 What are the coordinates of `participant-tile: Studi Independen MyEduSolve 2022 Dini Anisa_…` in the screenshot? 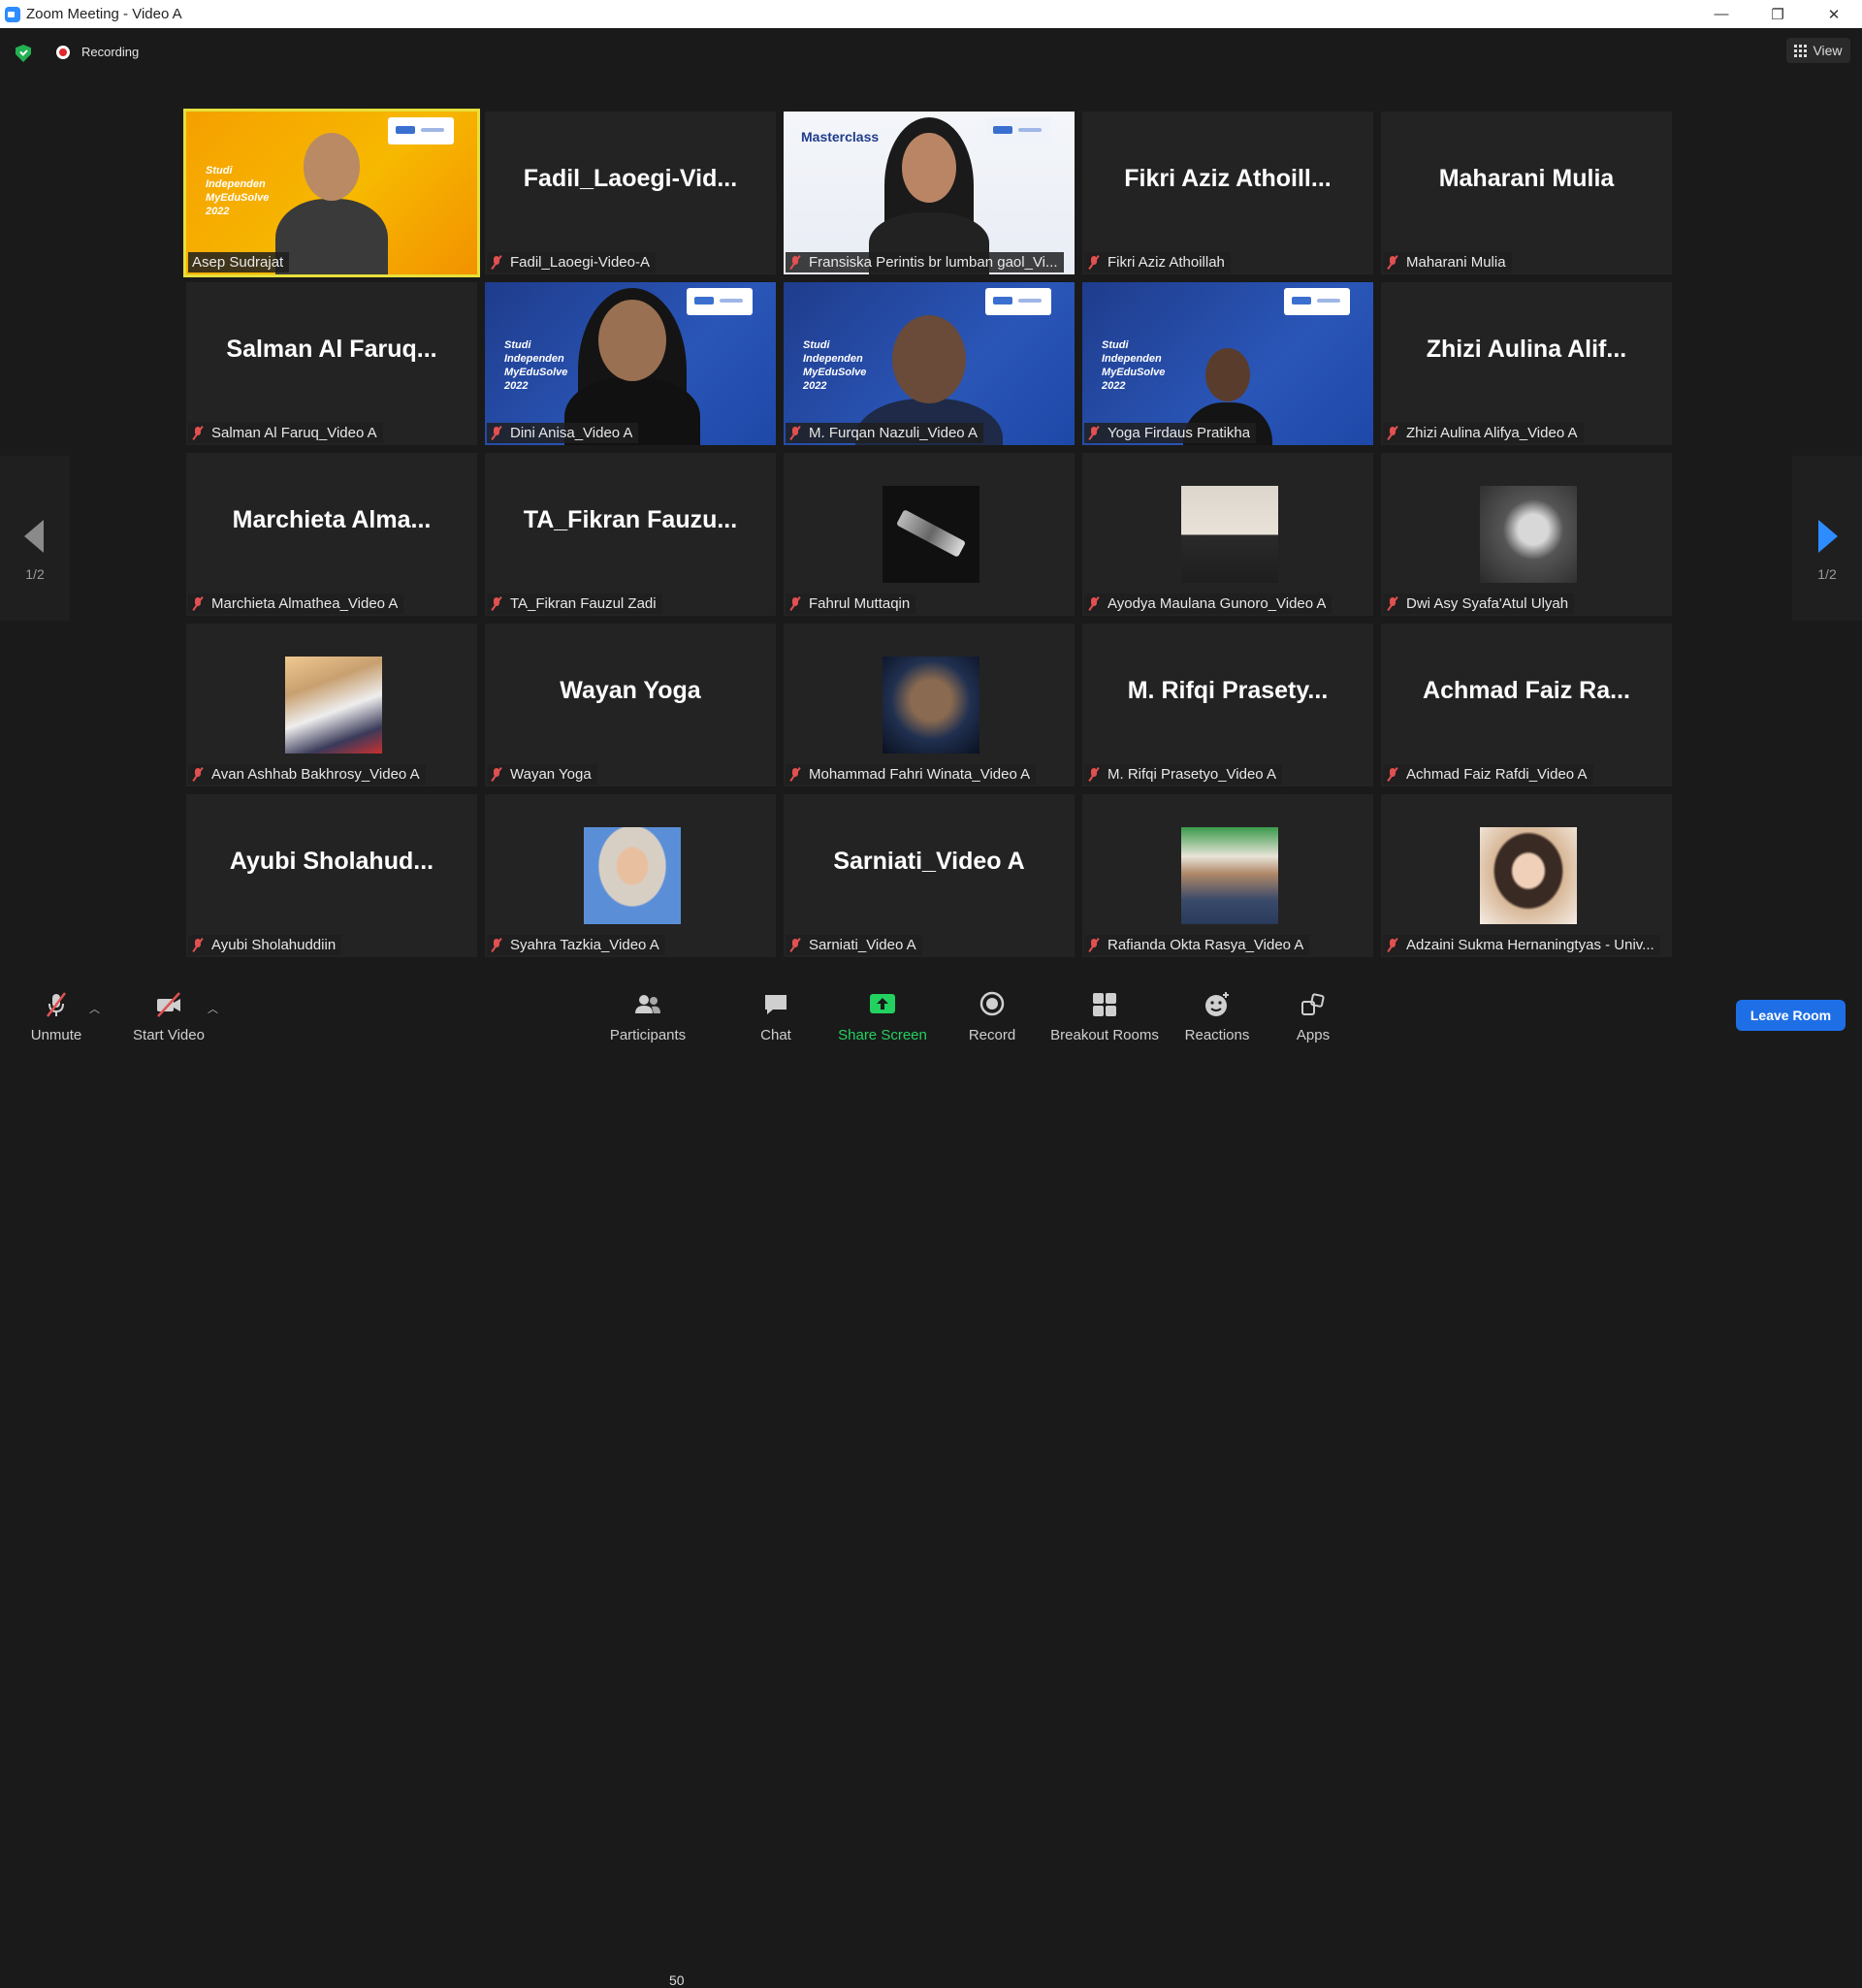 It's located at (630, 363).